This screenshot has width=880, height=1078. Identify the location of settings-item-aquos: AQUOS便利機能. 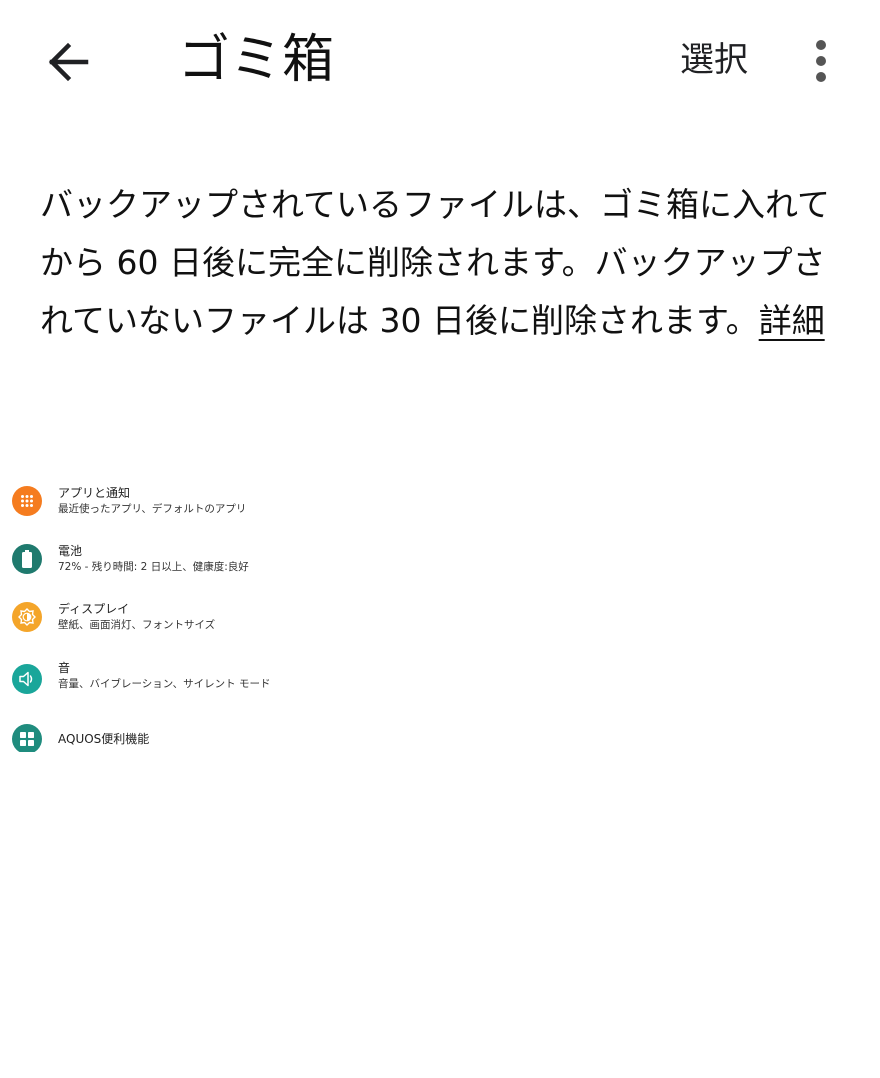
(145, 737).